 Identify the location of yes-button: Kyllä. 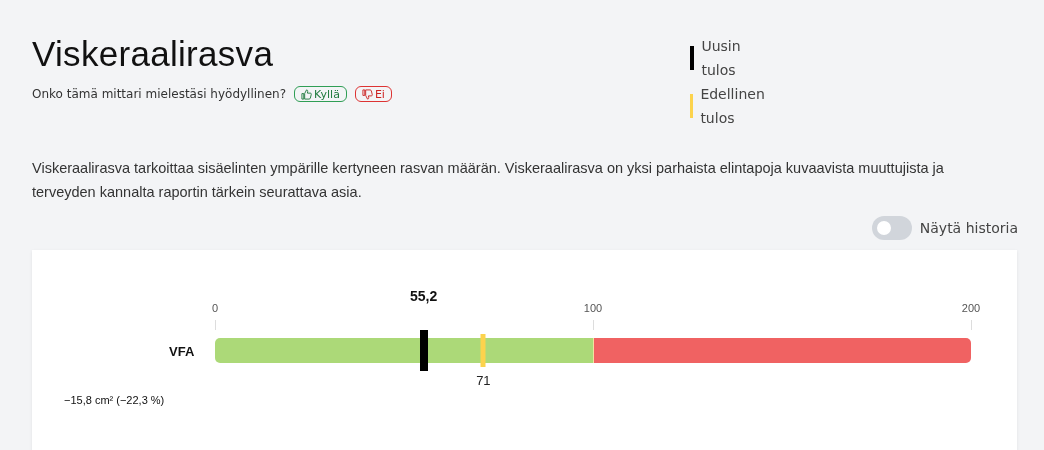
(320, 94).